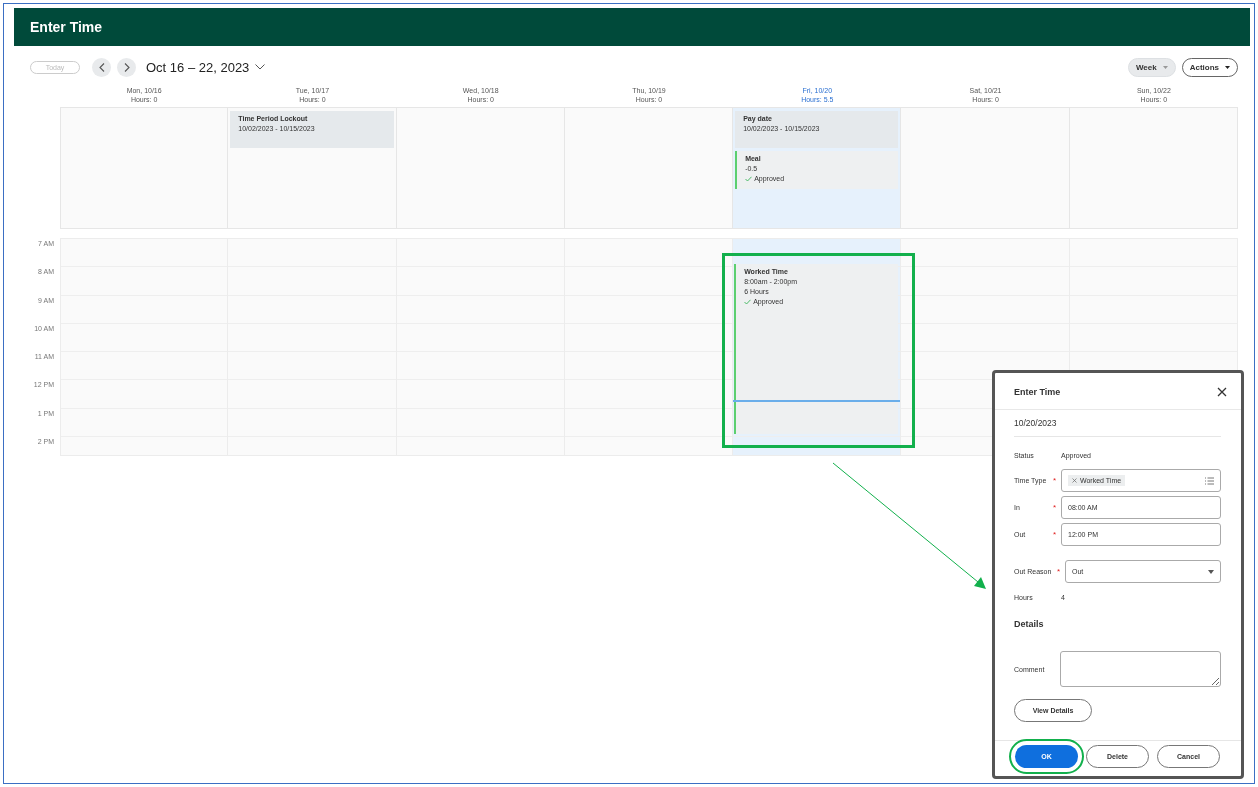  I want to click on date-range-title: Oct 16 – 22, 2023, so click(198, 67).